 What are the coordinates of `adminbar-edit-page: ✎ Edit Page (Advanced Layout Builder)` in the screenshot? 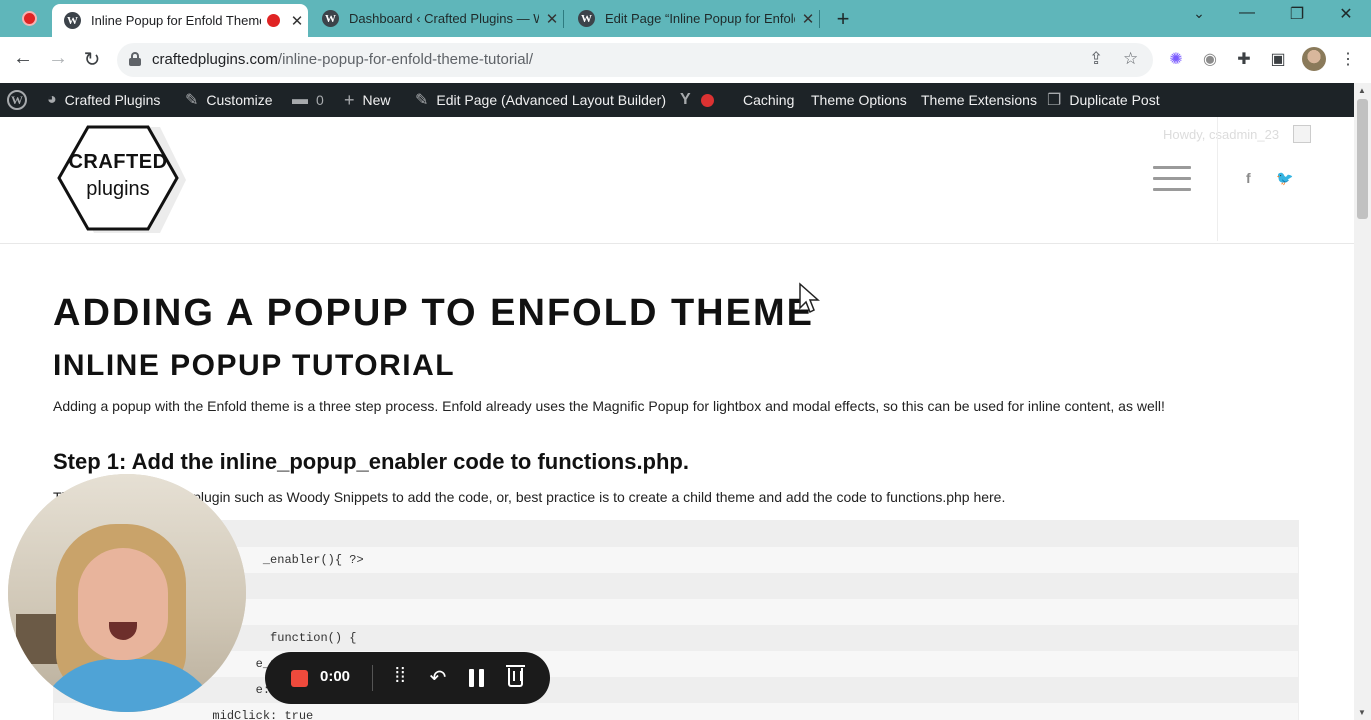 It's located at (540, 100).